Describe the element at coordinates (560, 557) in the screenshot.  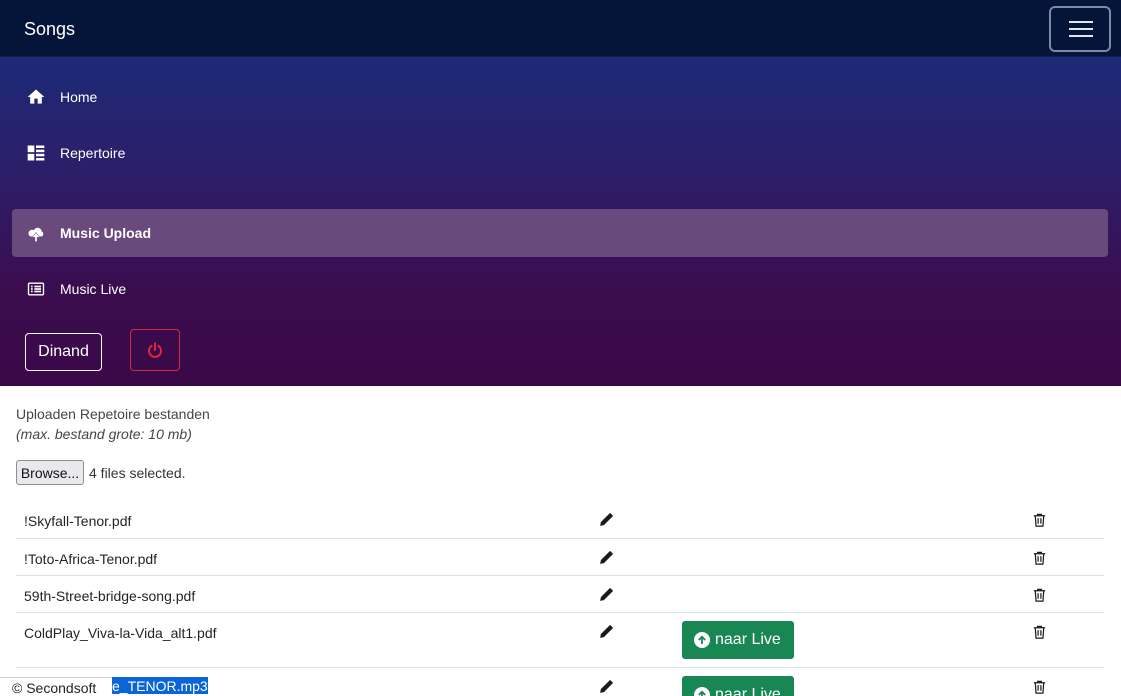
I see `table-row: !Toto-Africa-Tenor.pdf` at that location.